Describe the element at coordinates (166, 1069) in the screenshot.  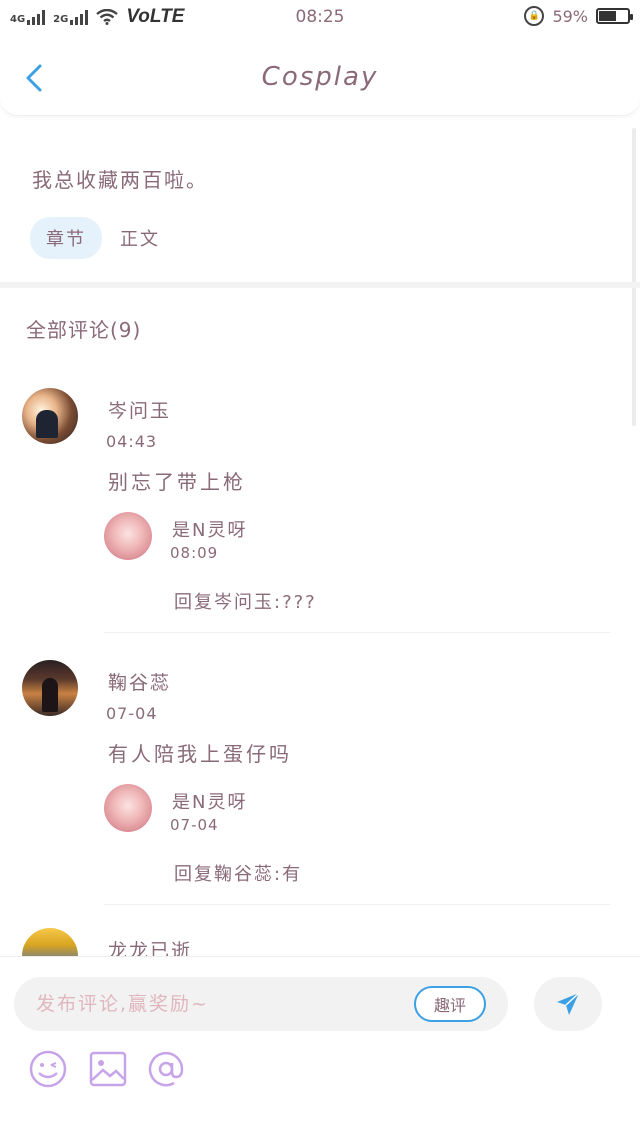
I see `mention-icon` at that location.